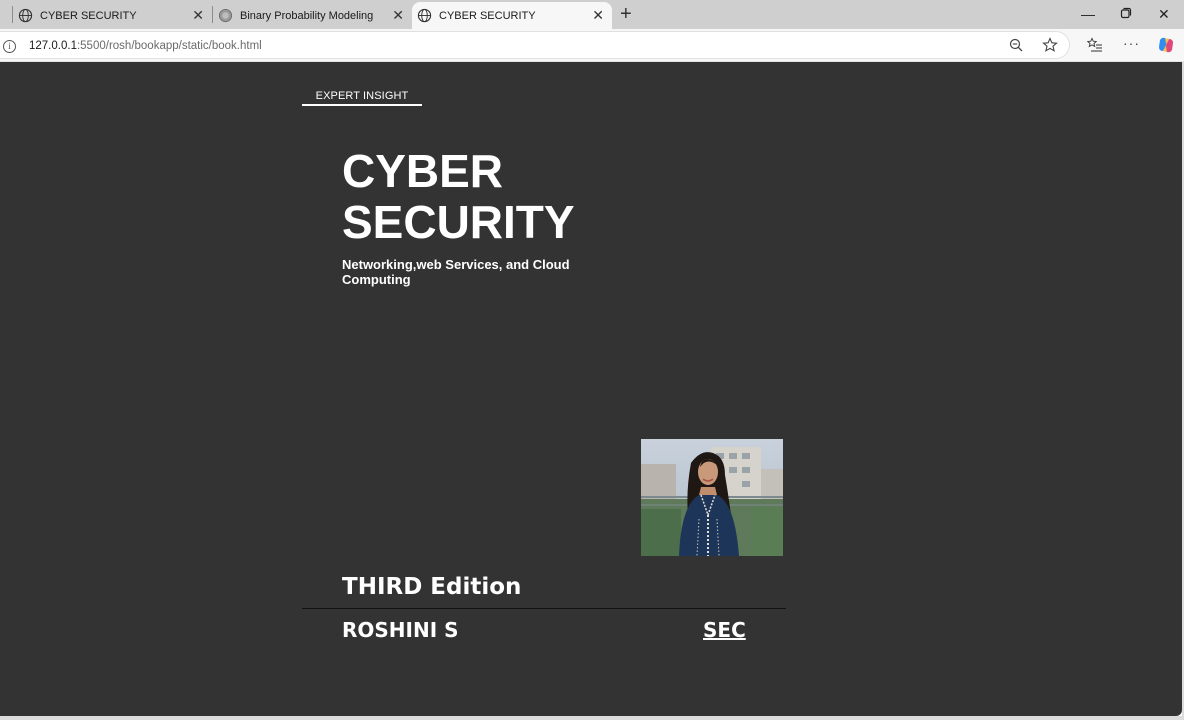 The height and width of the screenshot is (720, 1184). I want to click on book-title-line-1: CYBER, so click(423, 171).